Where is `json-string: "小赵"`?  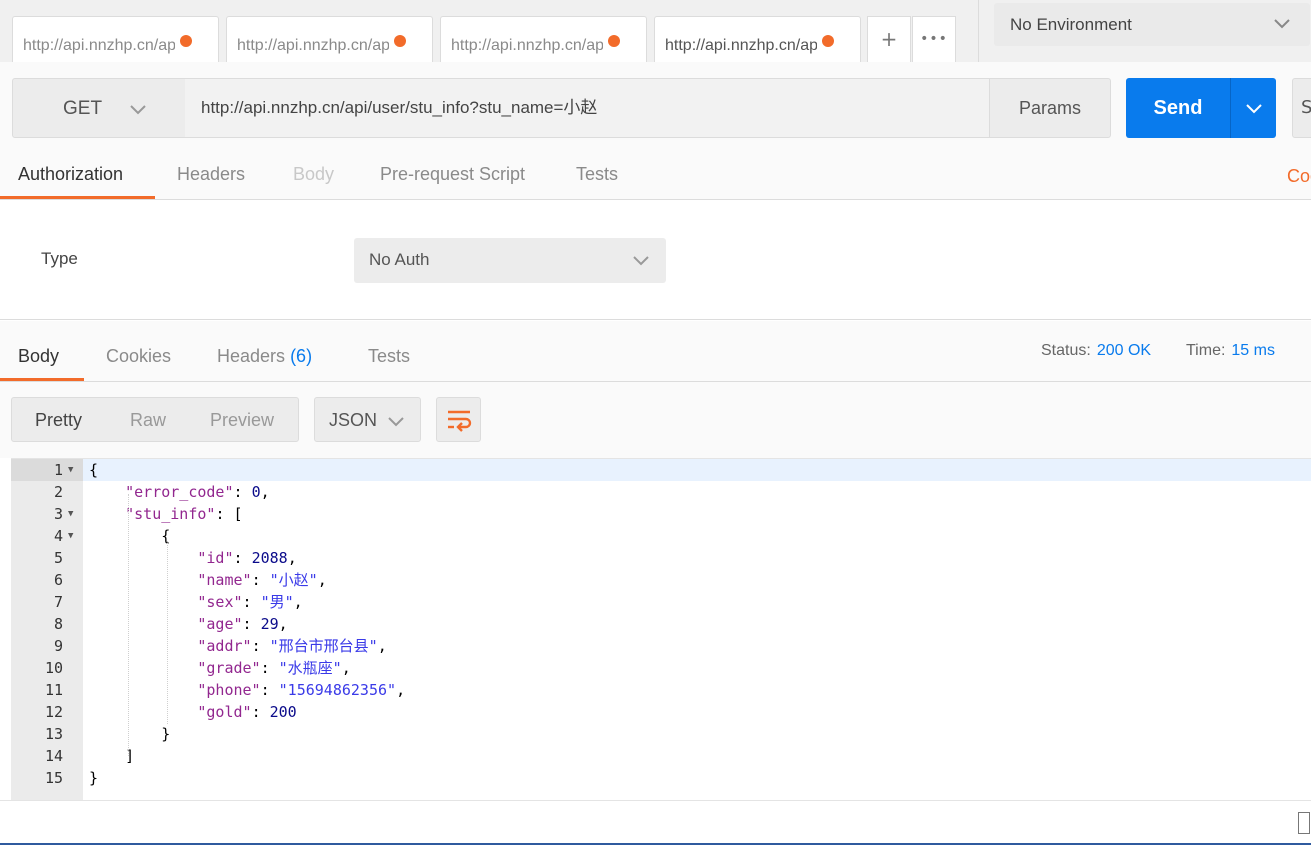
json-string: "小赵" is located at coordinates (293, 580).